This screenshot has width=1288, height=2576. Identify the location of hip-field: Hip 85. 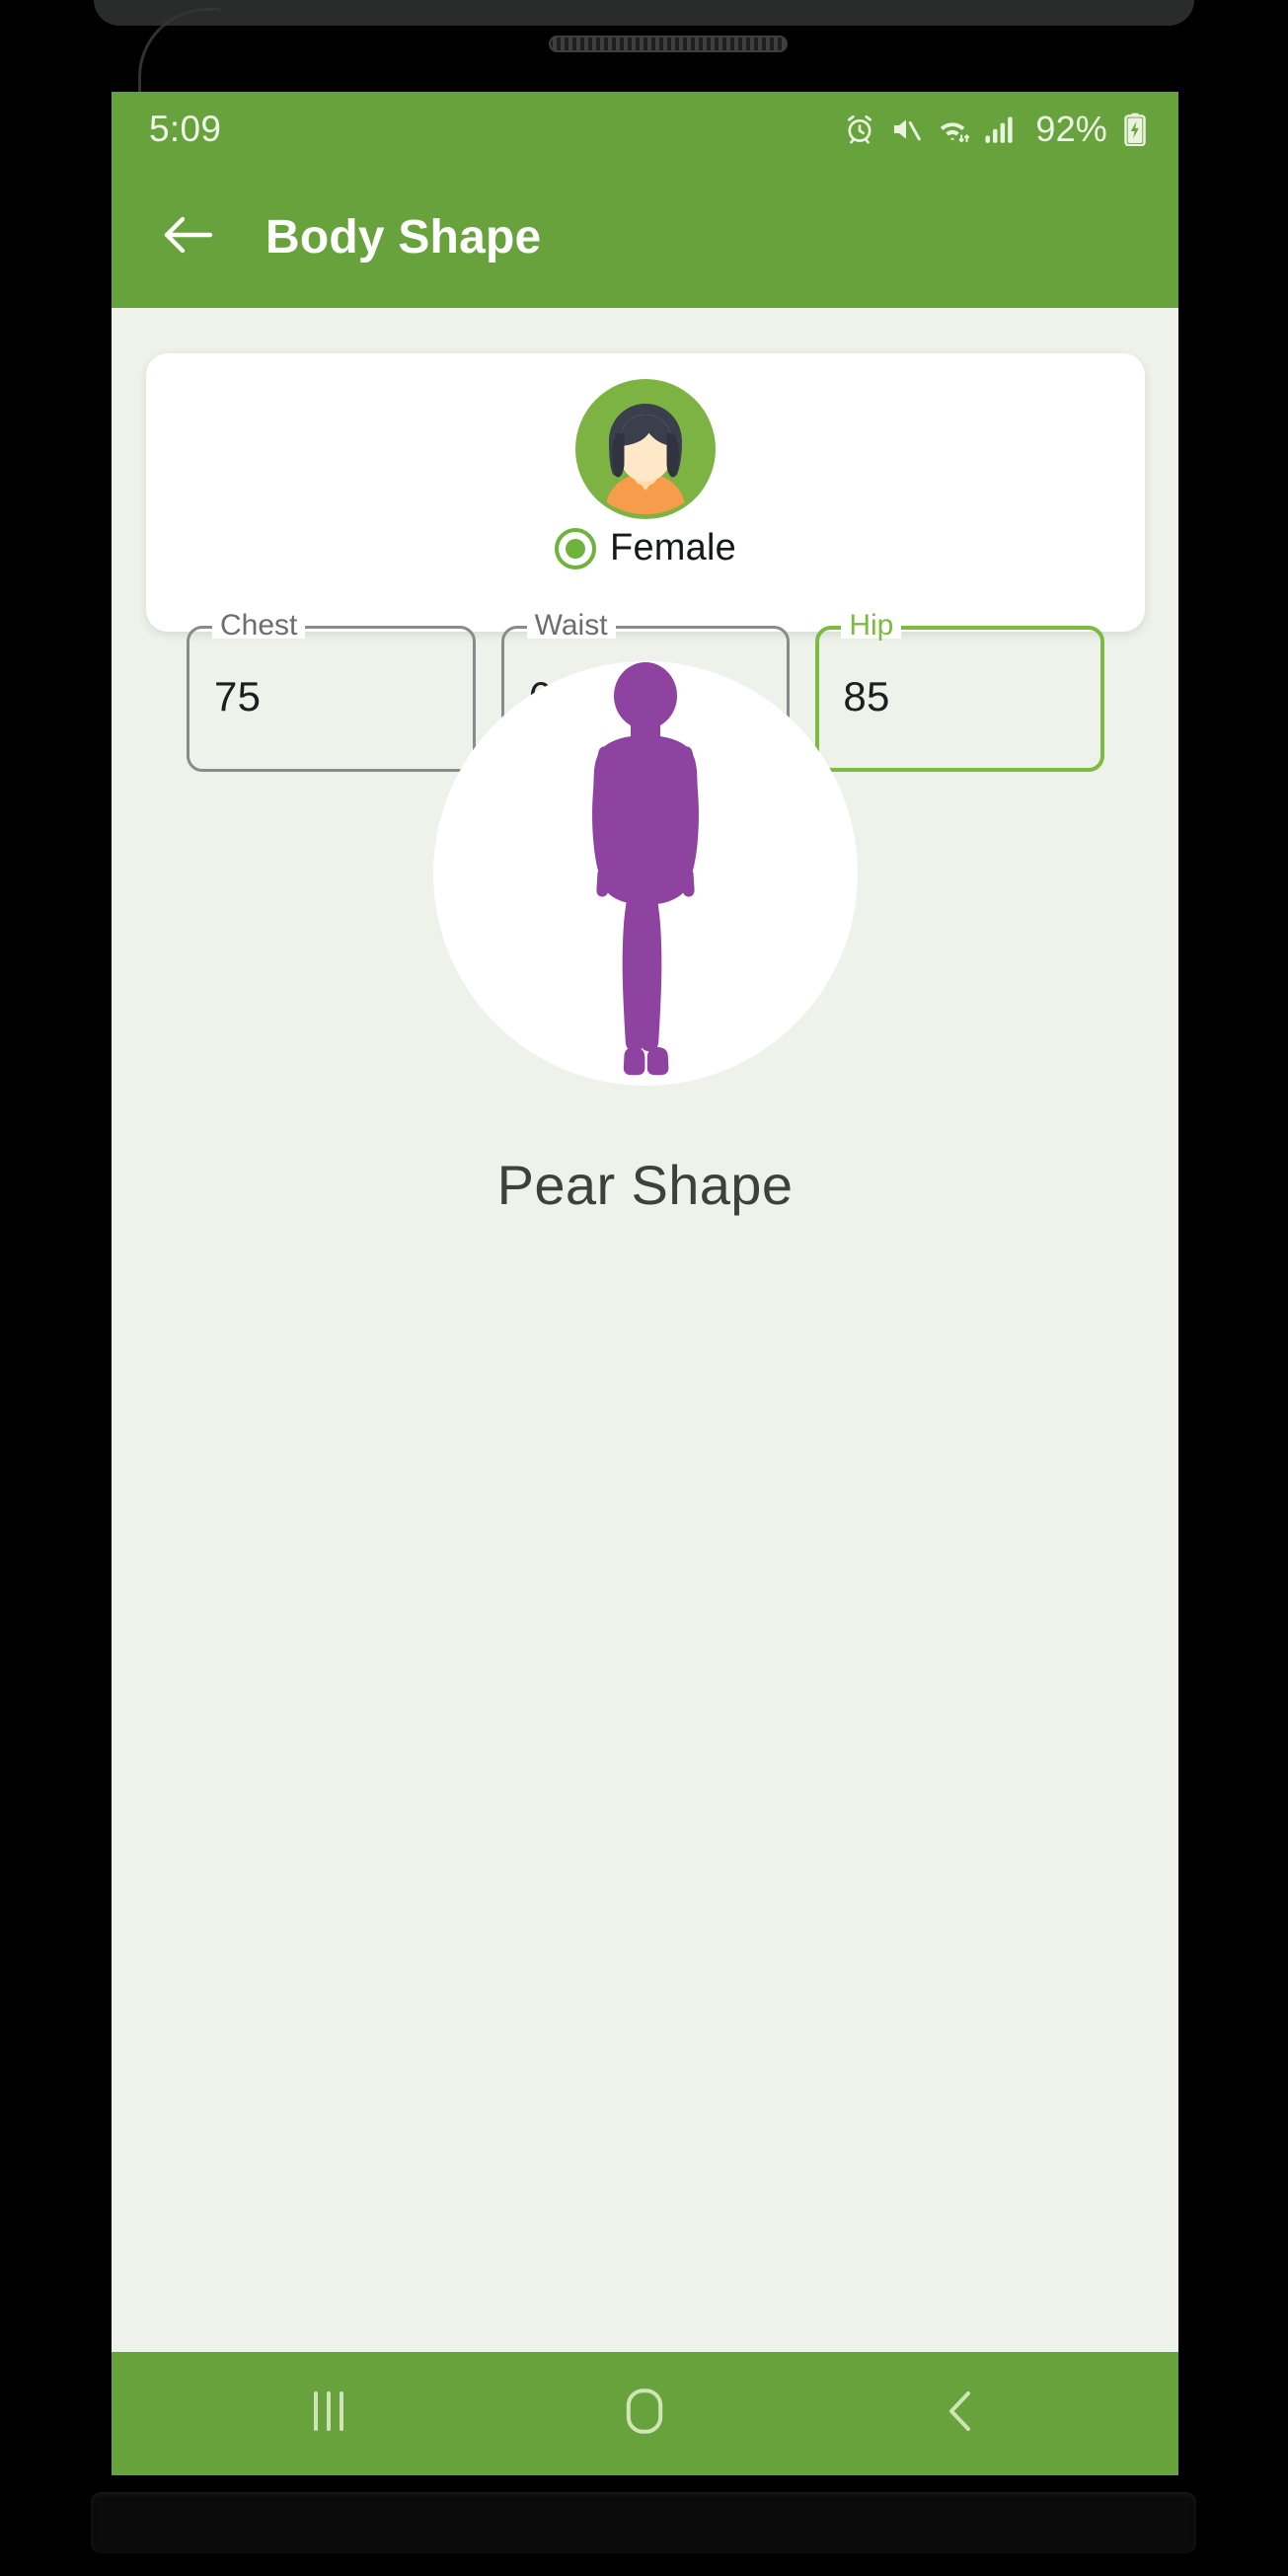
(960, 691).